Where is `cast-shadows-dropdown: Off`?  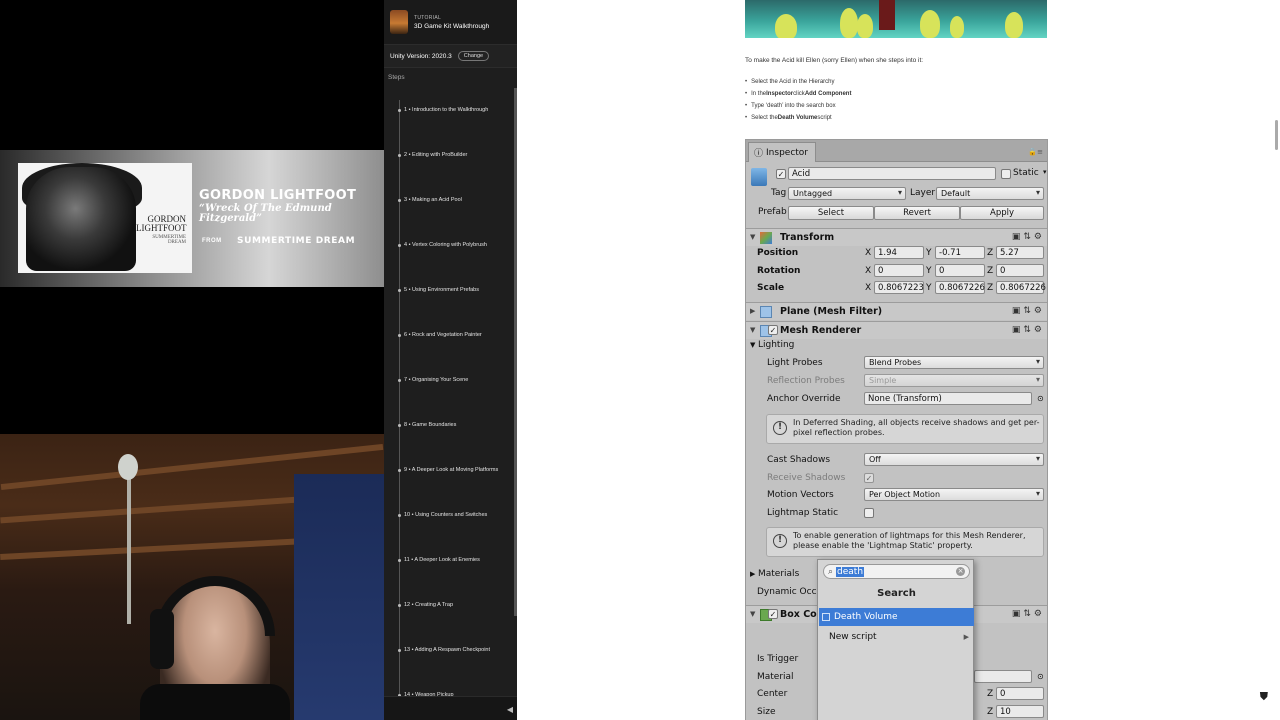 cast-shadows-dropdown: Off is located at coordinates (954, 459).